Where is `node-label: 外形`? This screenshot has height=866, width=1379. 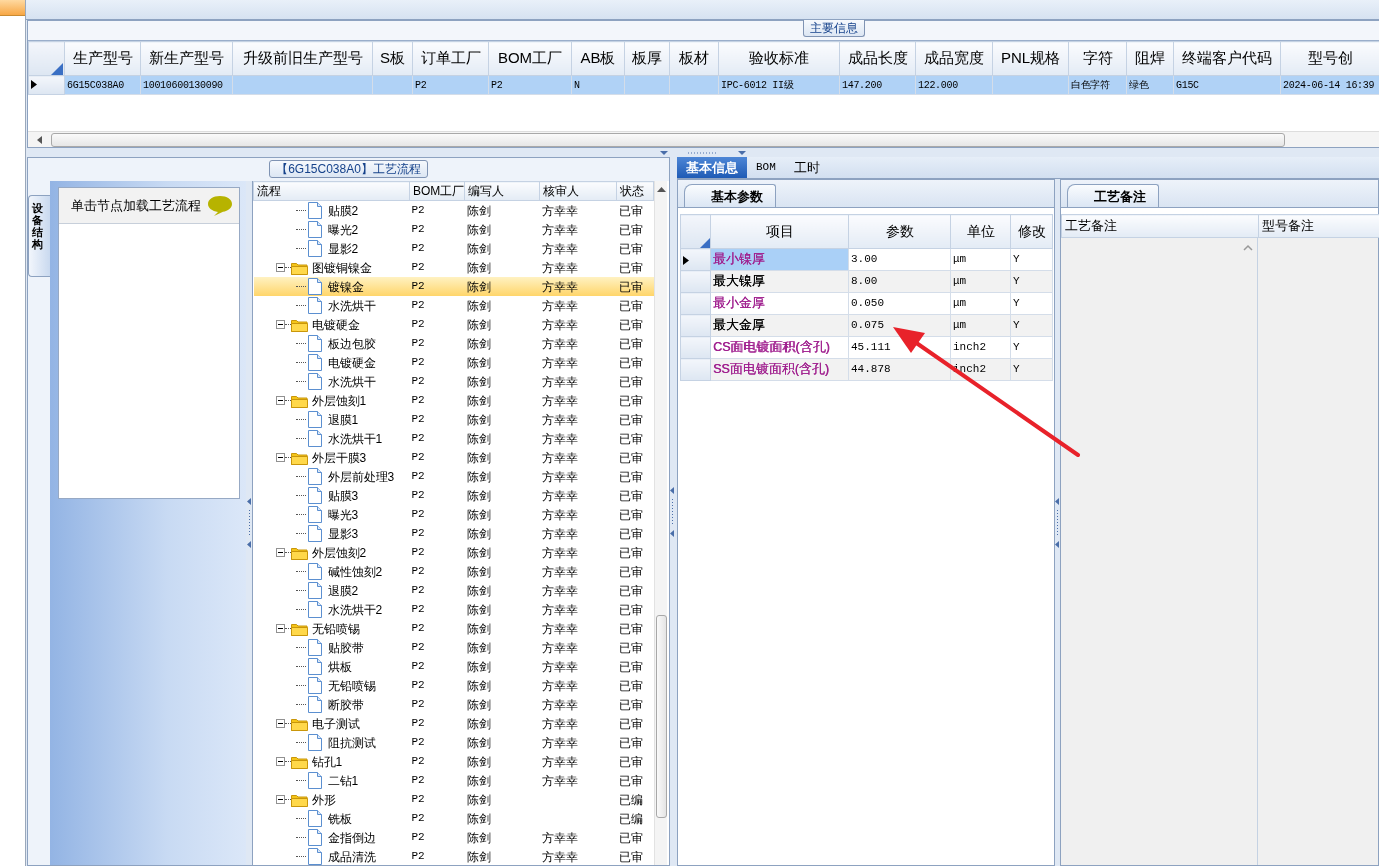 node-label: 外形 is located at coordinates (323, 799).